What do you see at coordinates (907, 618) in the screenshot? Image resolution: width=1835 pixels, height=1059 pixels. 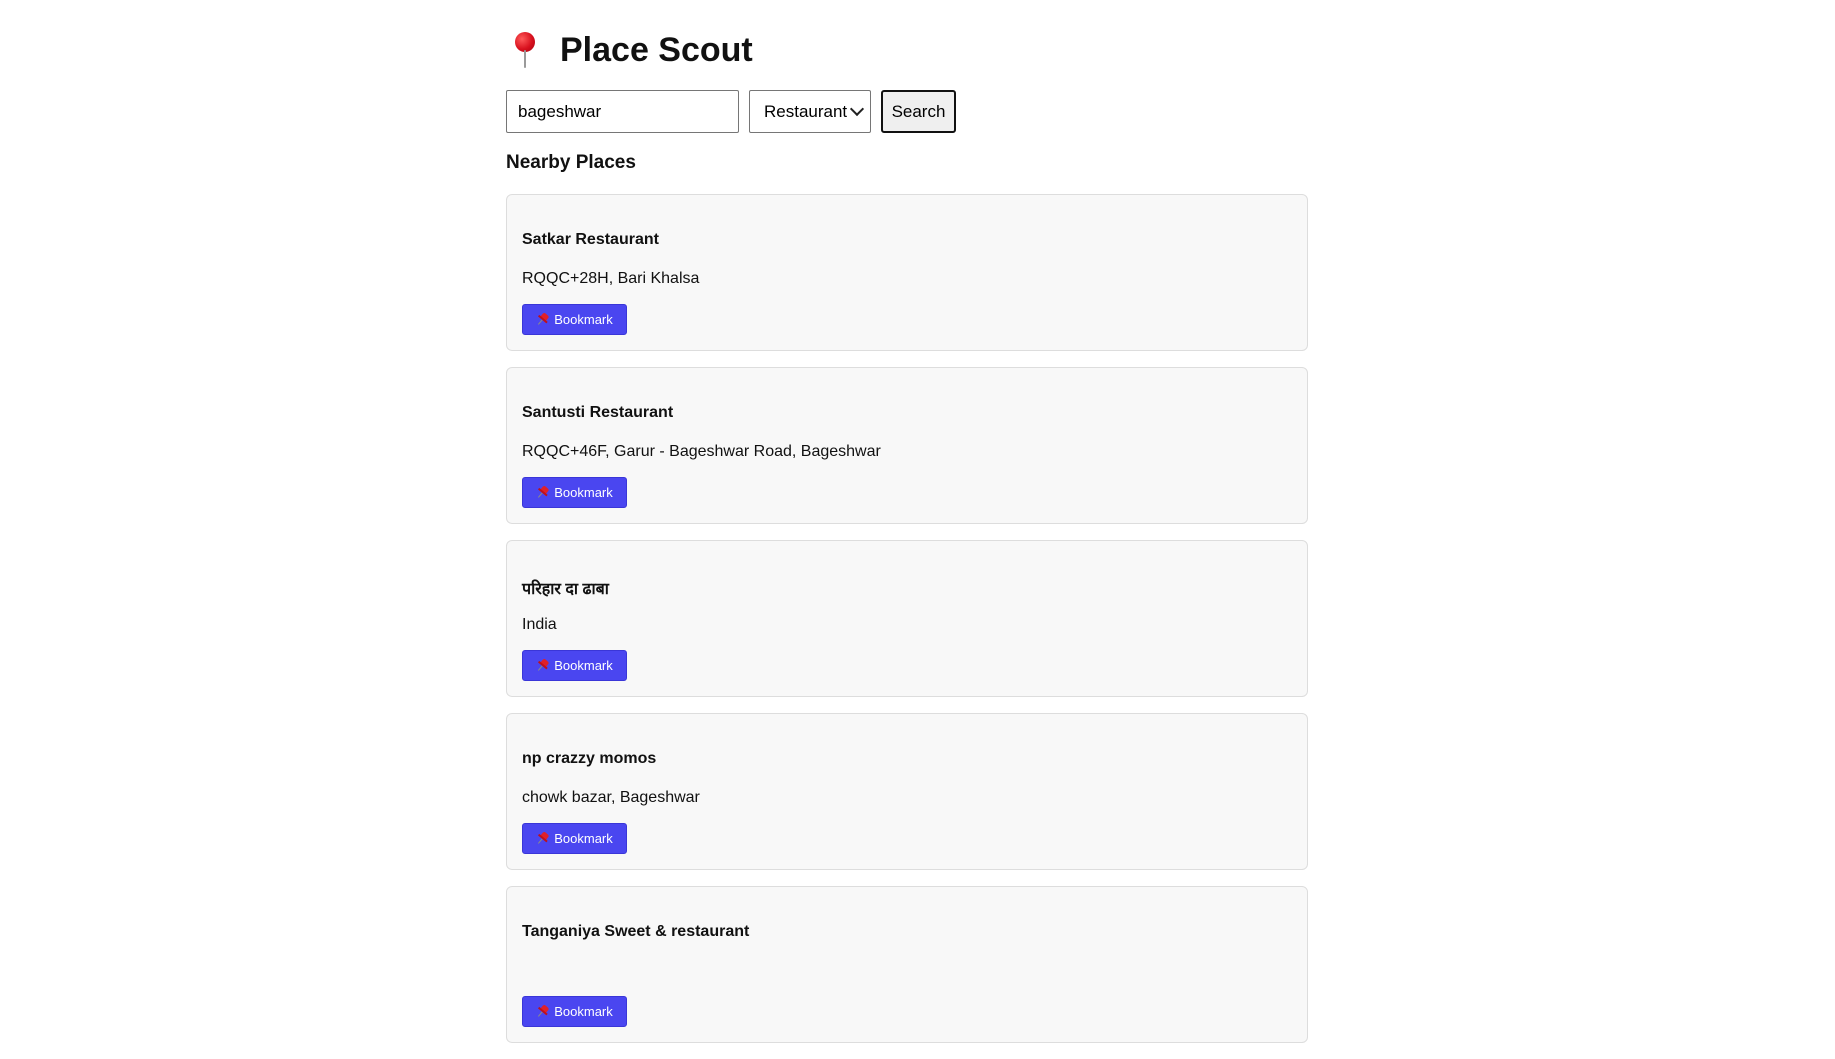 I see `place-card: परिहार दा ढाबा India Bookmark` at bounding box center [907, 618].